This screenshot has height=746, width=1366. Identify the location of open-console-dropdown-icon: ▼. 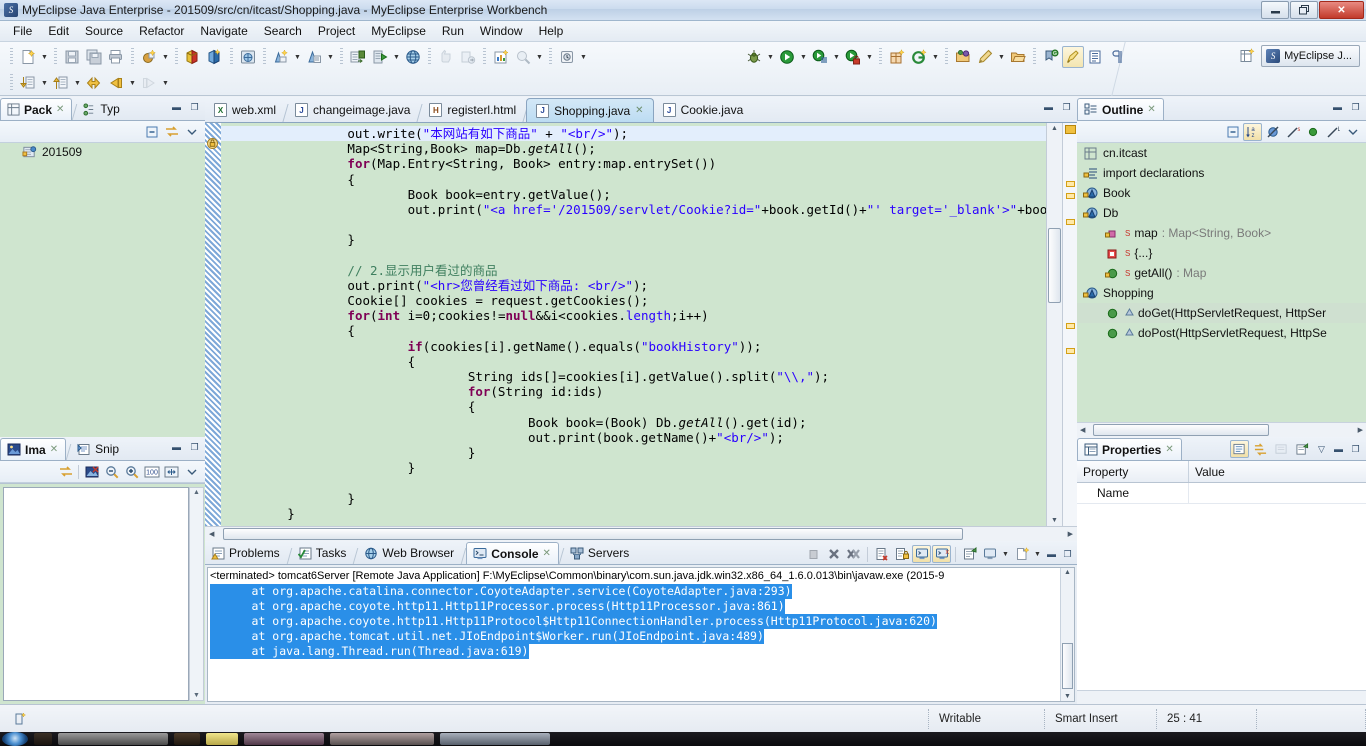
(1037, 554).